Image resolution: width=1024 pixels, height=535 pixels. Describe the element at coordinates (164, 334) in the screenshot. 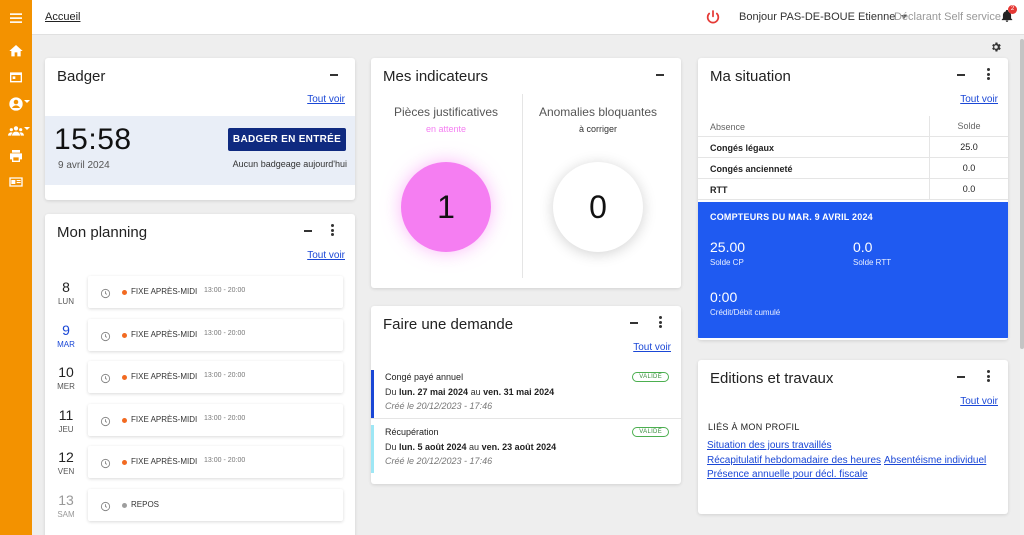

I see `schedule-type: FIXE APRÈS-MIDI` at that location.